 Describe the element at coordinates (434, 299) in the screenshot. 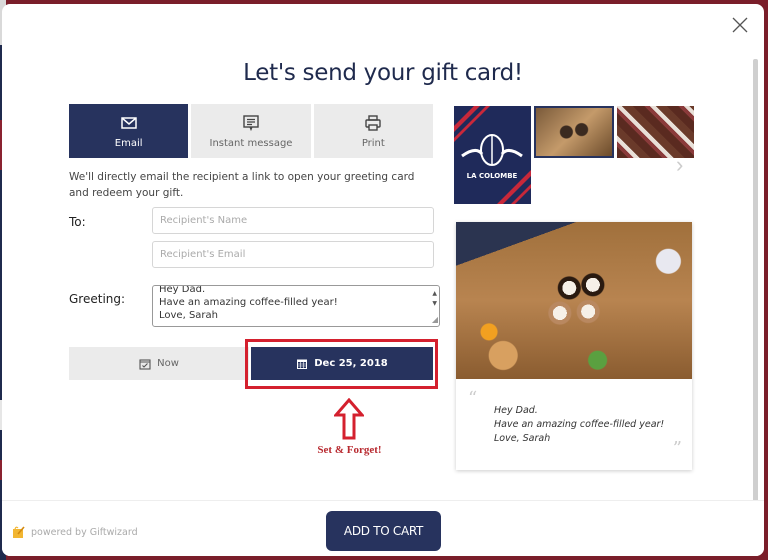

I see `textarea-scroll-arrows: ▲ ▼` at that location.